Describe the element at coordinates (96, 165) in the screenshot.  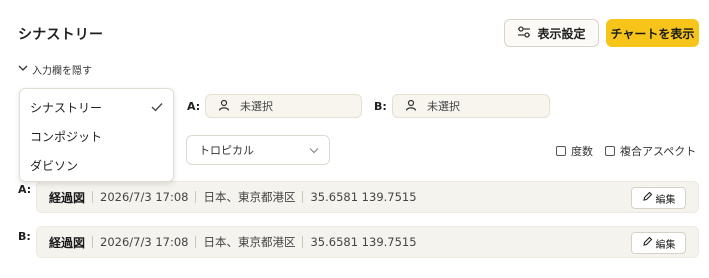
I see `dropdown-item-davison: ダビソン` at that location.